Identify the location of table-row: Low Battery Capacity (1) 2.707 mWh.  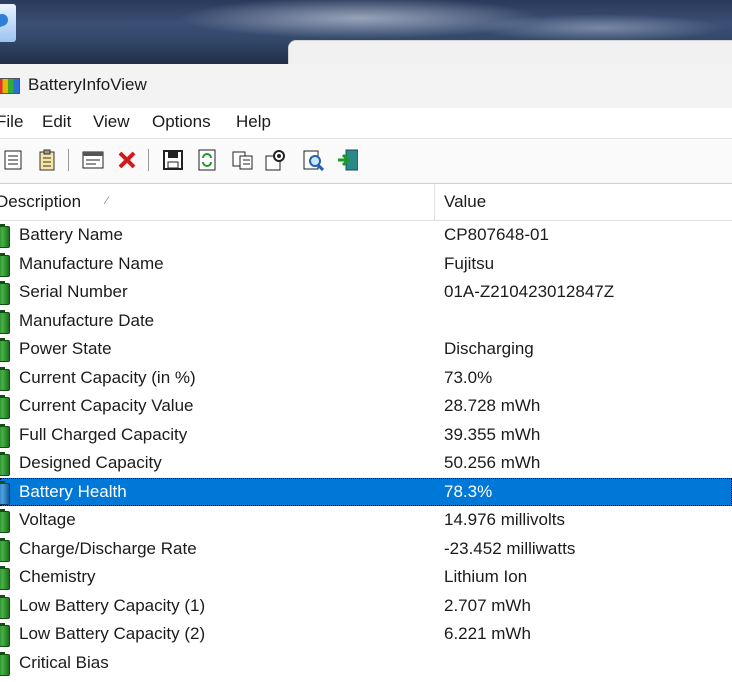
(366, 606).